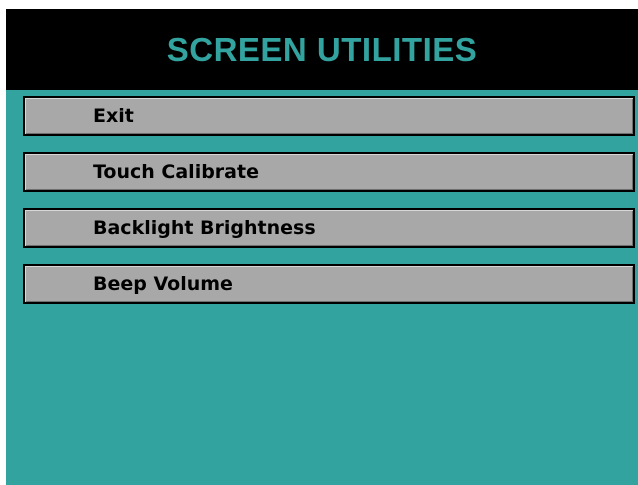 The width and height of the screenshot is (638, 485). I want to click on page-title: SCREEN UTILITIES, so click(322, 49).